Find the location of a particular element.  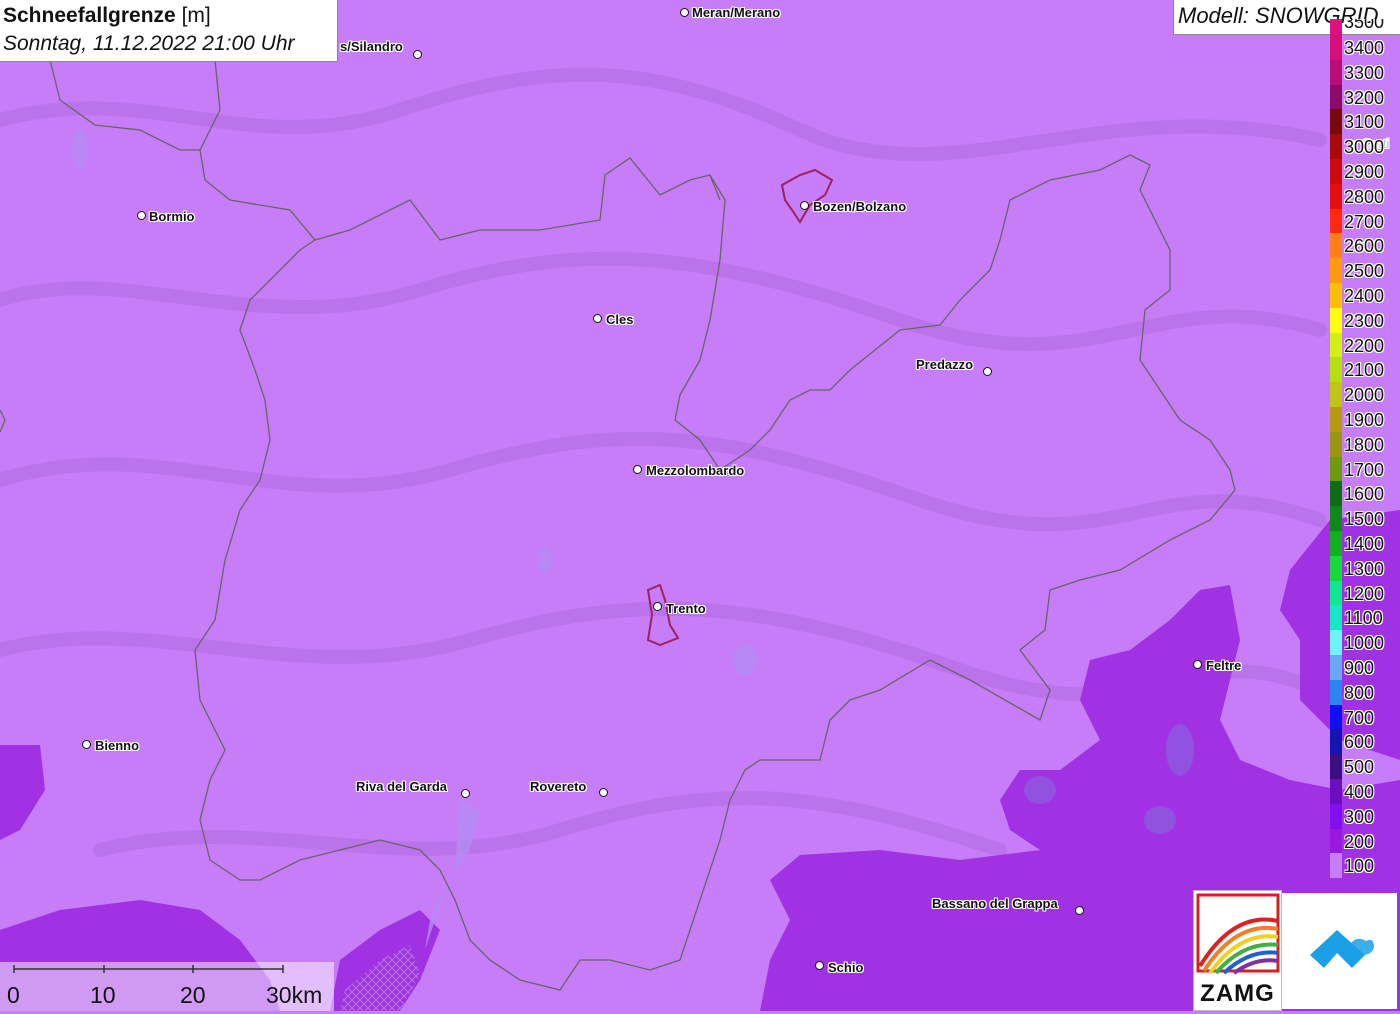

legend-label: 1700 is located at coordinates (1364, 469).